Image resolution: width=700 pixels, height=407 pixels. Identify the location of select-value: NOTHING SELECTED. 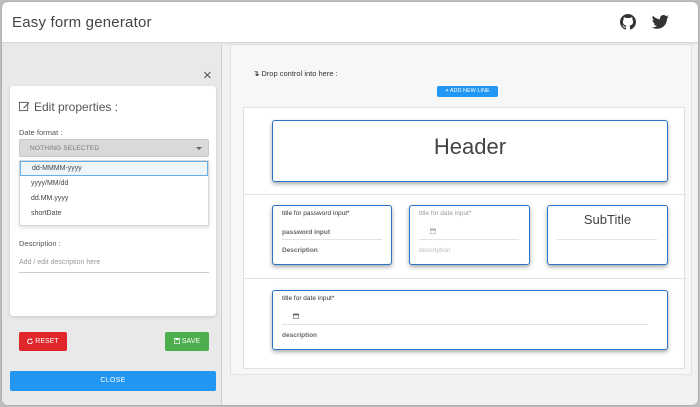
(65, 148).